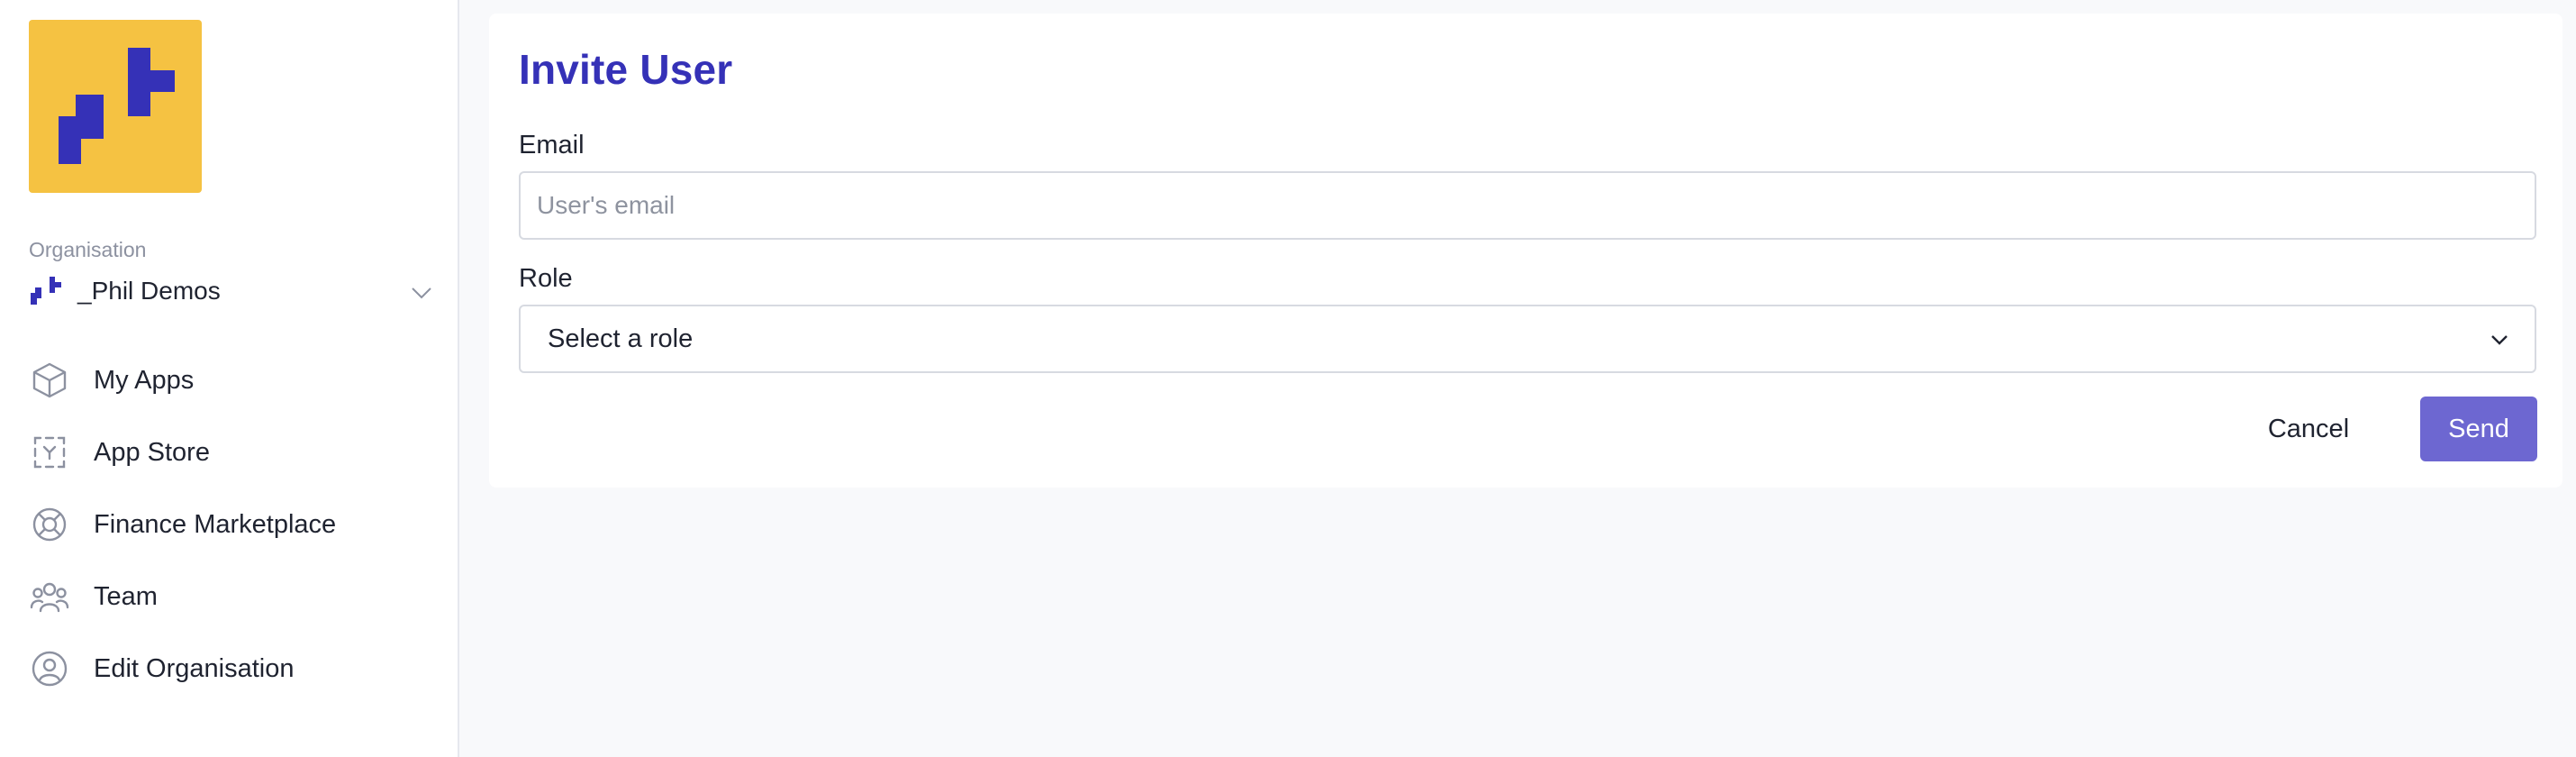 This screenshot has width=2576, height=757. I want to click on logo-mark-icon, so click(117, 106).